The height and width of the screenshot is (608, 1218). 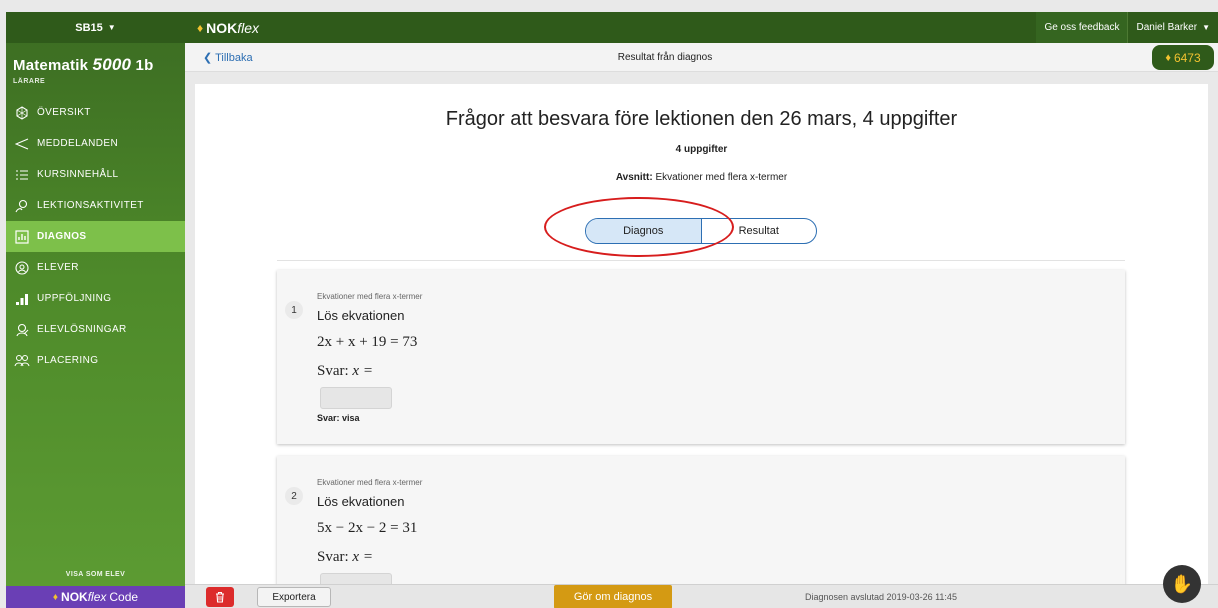 What do you see at coordinates (1167, 27) in the screenshot?
I see `user-name: Daniel Barker` at bounding box center [1167, 27].